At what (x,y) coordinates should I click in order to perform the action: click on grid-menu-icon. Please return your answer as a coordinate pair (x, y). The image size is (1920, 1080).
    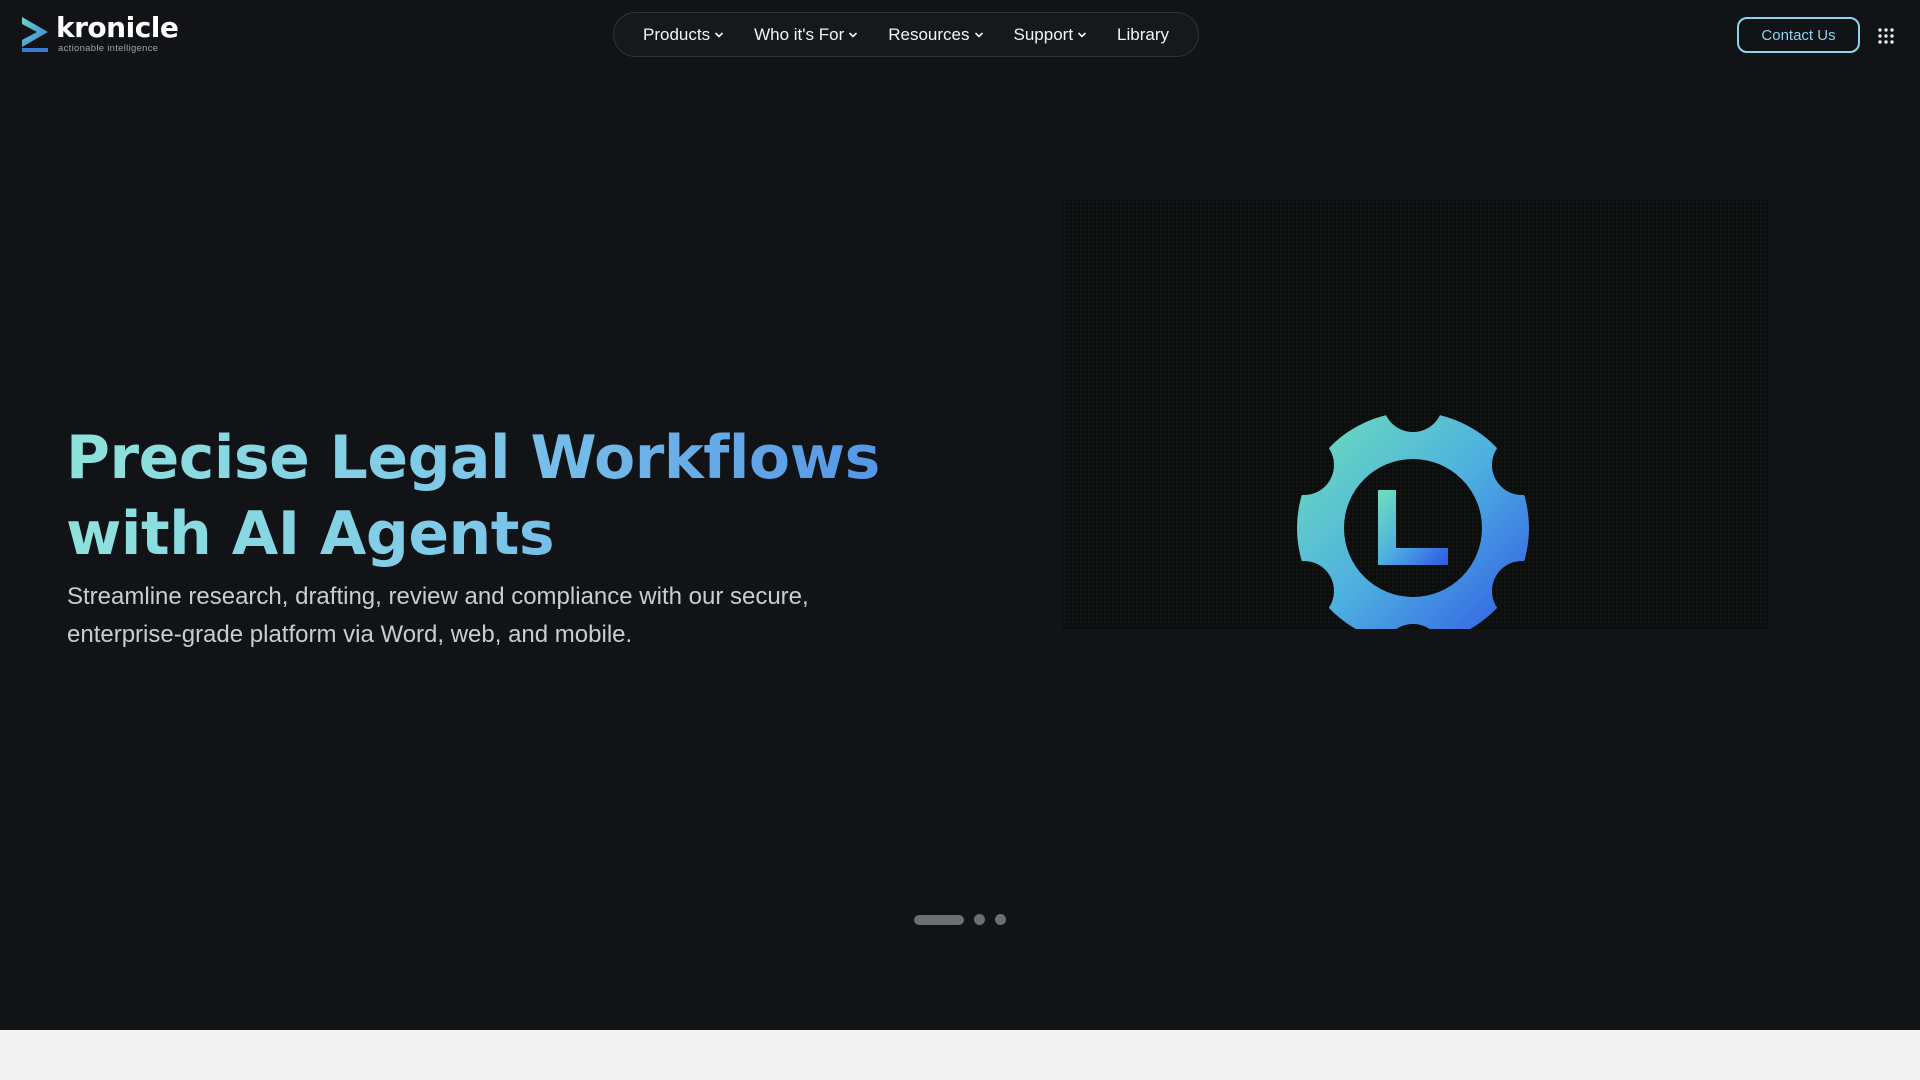
    Looking at the image, I should click on (1886, 36).